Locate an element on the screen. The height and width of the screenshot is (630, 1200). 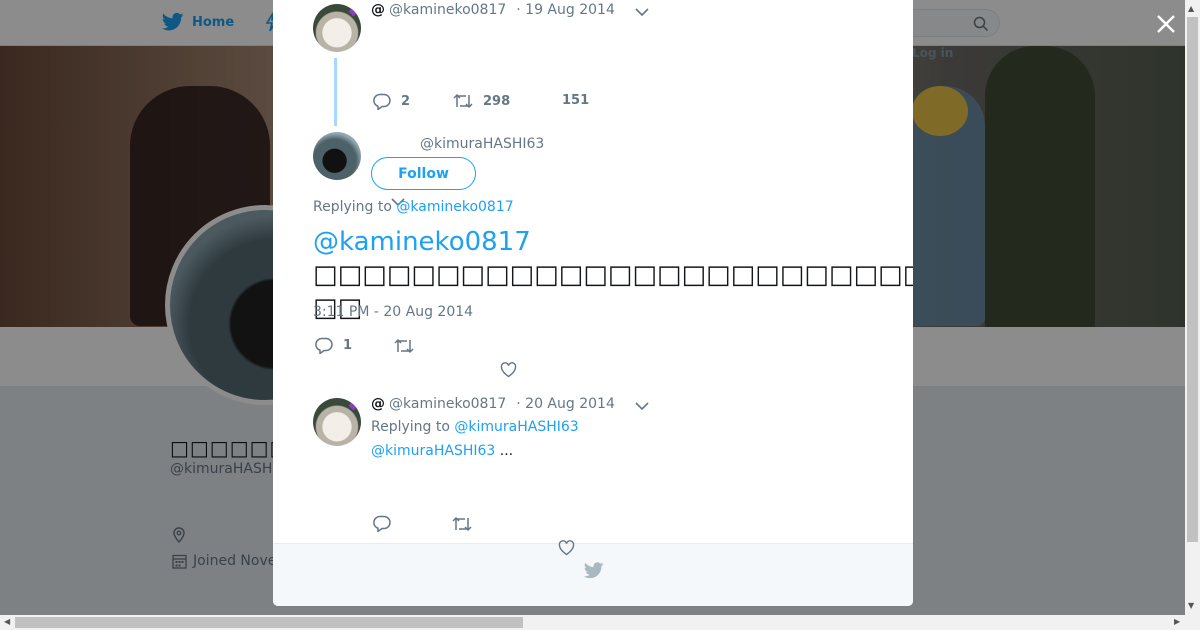
reply-count: 1 is located at coordinates (348, 345).